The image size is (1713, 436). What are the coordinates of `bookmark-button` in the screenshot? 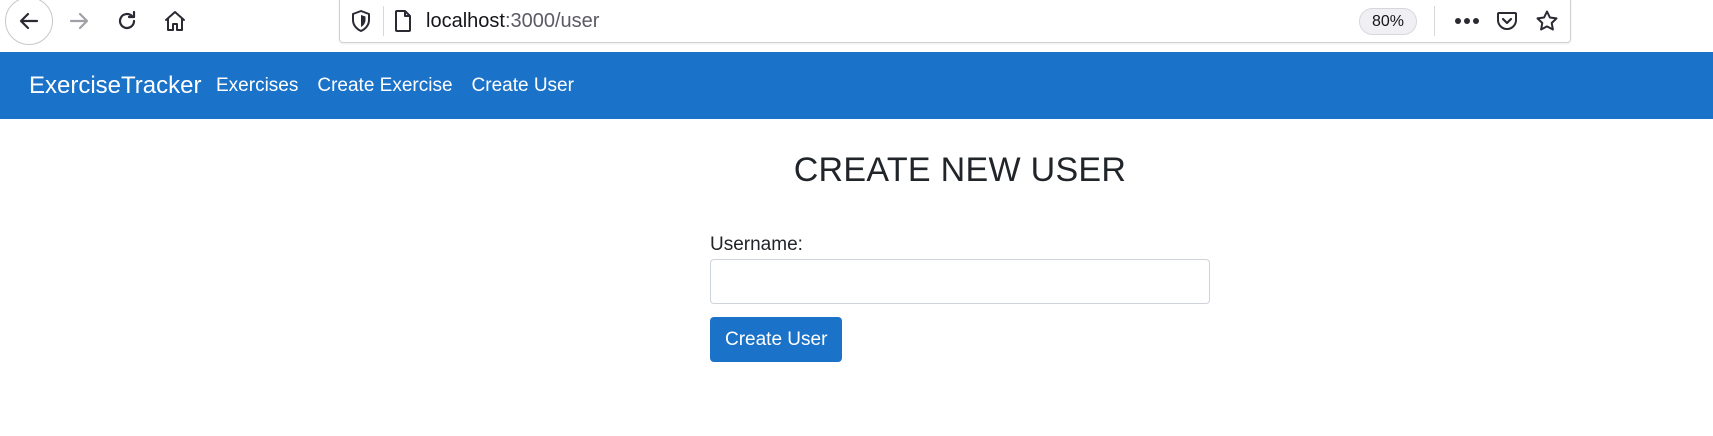 It's located at (1547, 21).